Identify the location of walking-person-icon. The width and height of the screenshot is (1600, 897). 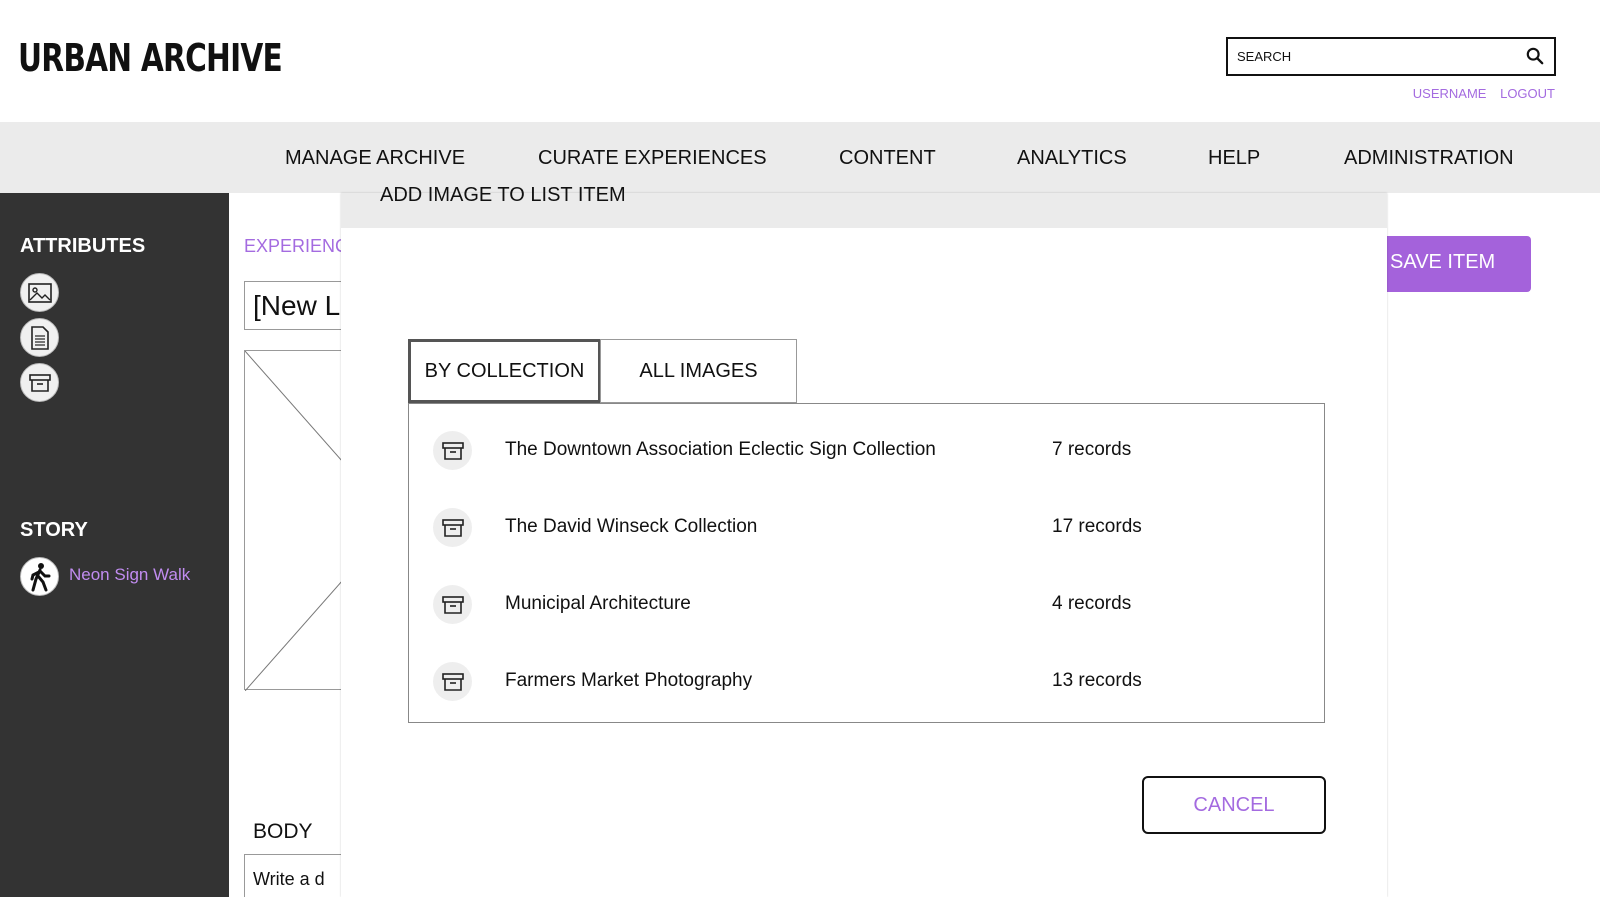
(40, 576).